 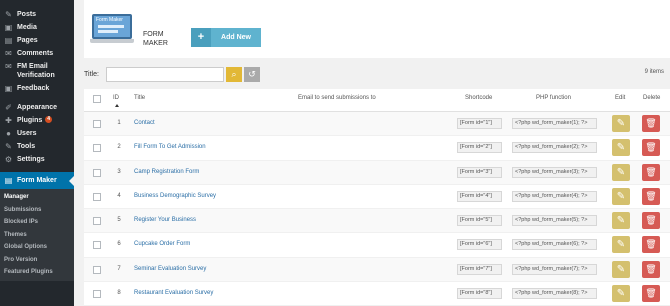 I want to click on sidebar-item-settings: ⚙ Settings, so click(x=37, y=159).